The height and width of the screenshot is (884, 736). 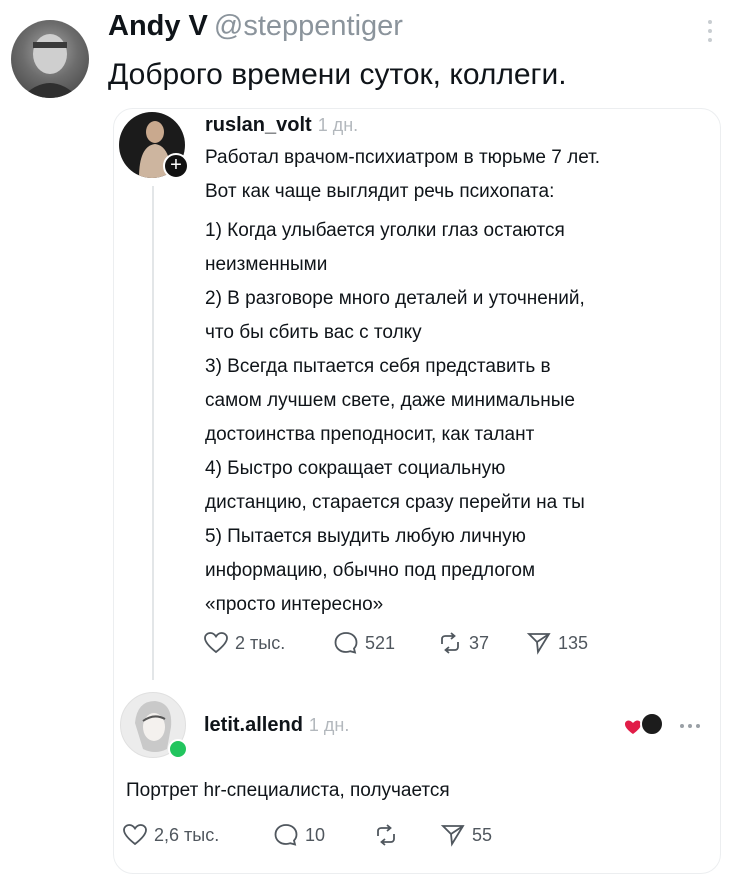 What do you see at coordinates (338, 125) in the screenshot?
I see `quoted-post-time: 1 дн.` at bounding box center [338, 125].